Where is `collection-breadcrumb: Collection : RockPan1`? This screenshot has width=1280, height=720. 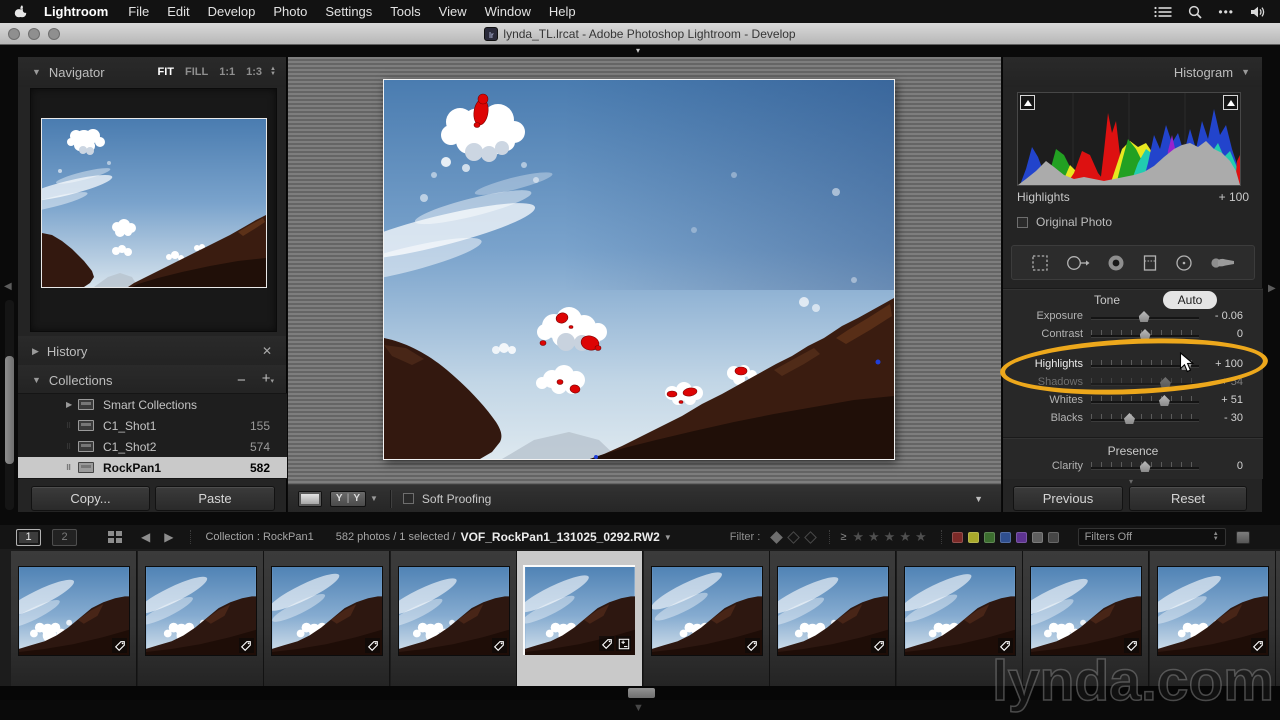
collection-breadcrumb: Collection : RockPan1 is located at coordinates (259, 537).